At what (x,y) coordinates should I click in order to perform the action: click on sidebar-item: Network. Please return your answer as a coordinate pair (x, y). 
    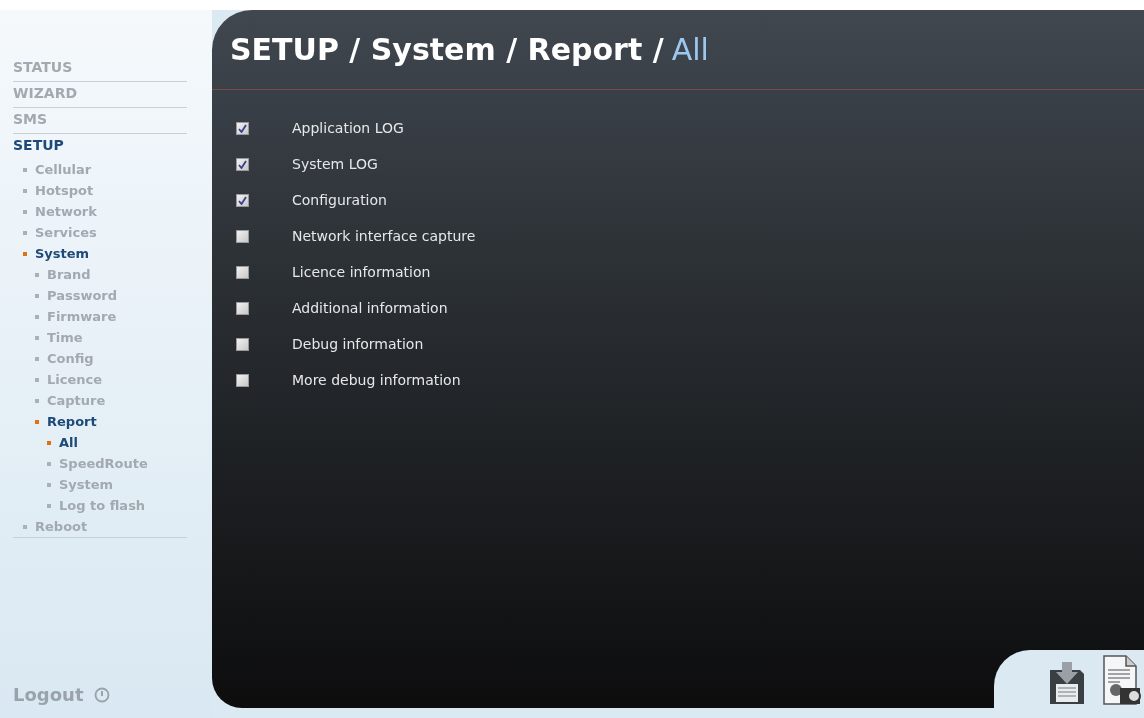
    Looking at the image, I should click on (66, 211).